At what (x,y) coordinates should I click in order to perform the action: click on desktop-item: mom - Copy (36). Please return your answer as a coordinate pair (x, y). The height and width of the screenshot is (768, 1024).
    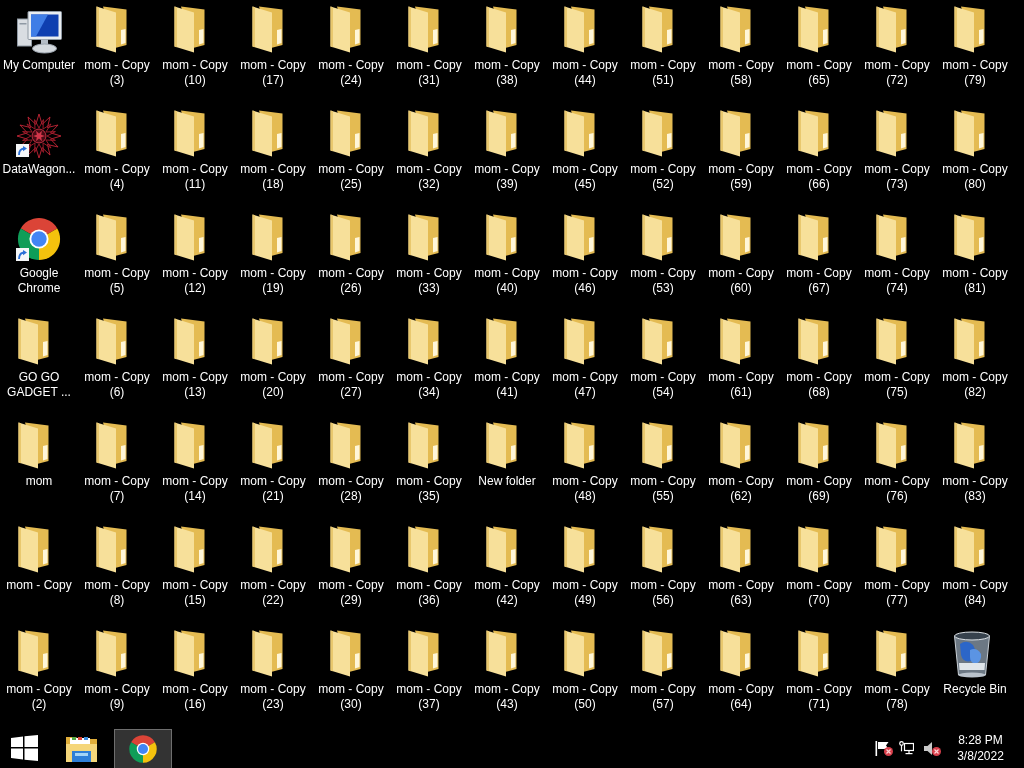
    Looking at the image, I should click on (429, 567).